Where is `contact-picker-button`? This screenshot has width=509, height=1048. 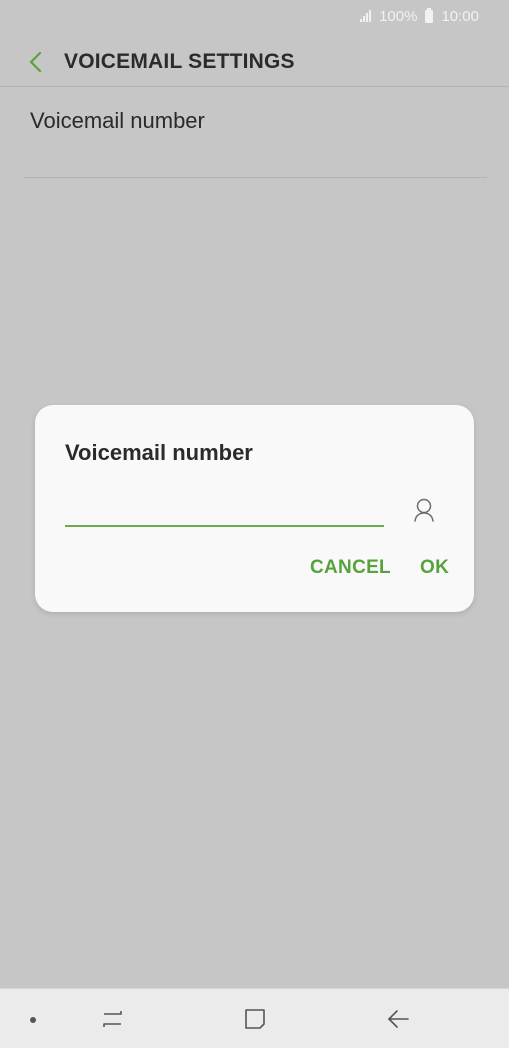 contact-picker-button is located at coordinates (424, 510).